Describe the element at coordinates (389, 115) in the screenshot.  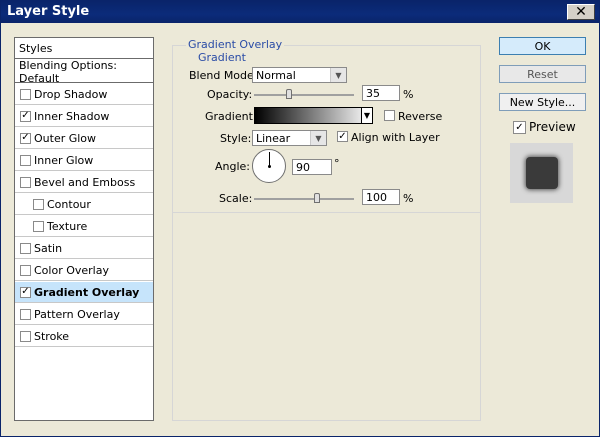
I see `reverse-checkbox` at that location.